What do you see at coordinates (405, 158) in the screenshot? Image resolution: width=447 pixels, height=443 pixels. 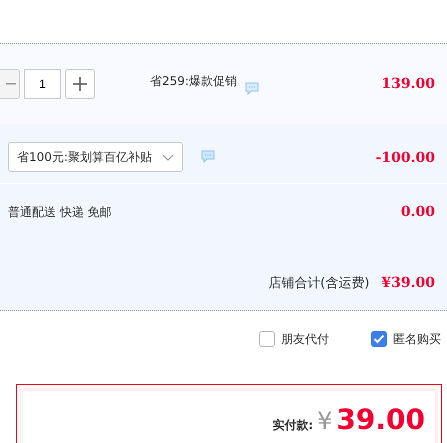 I see `discount-amount: -100.00` at bounding box center [405, 158].